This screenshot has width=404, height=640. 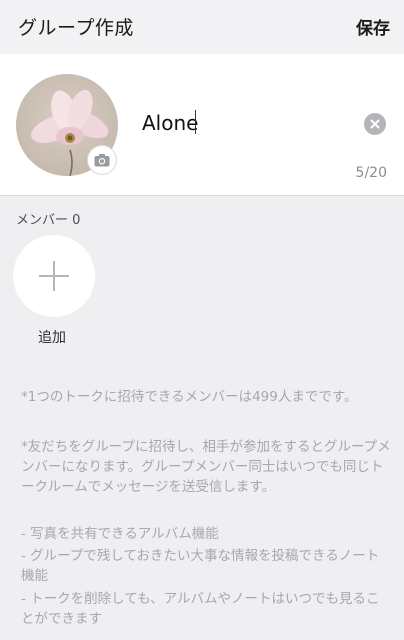 I want to click on group-name-field-wrapper, so click(x=266, y=123).